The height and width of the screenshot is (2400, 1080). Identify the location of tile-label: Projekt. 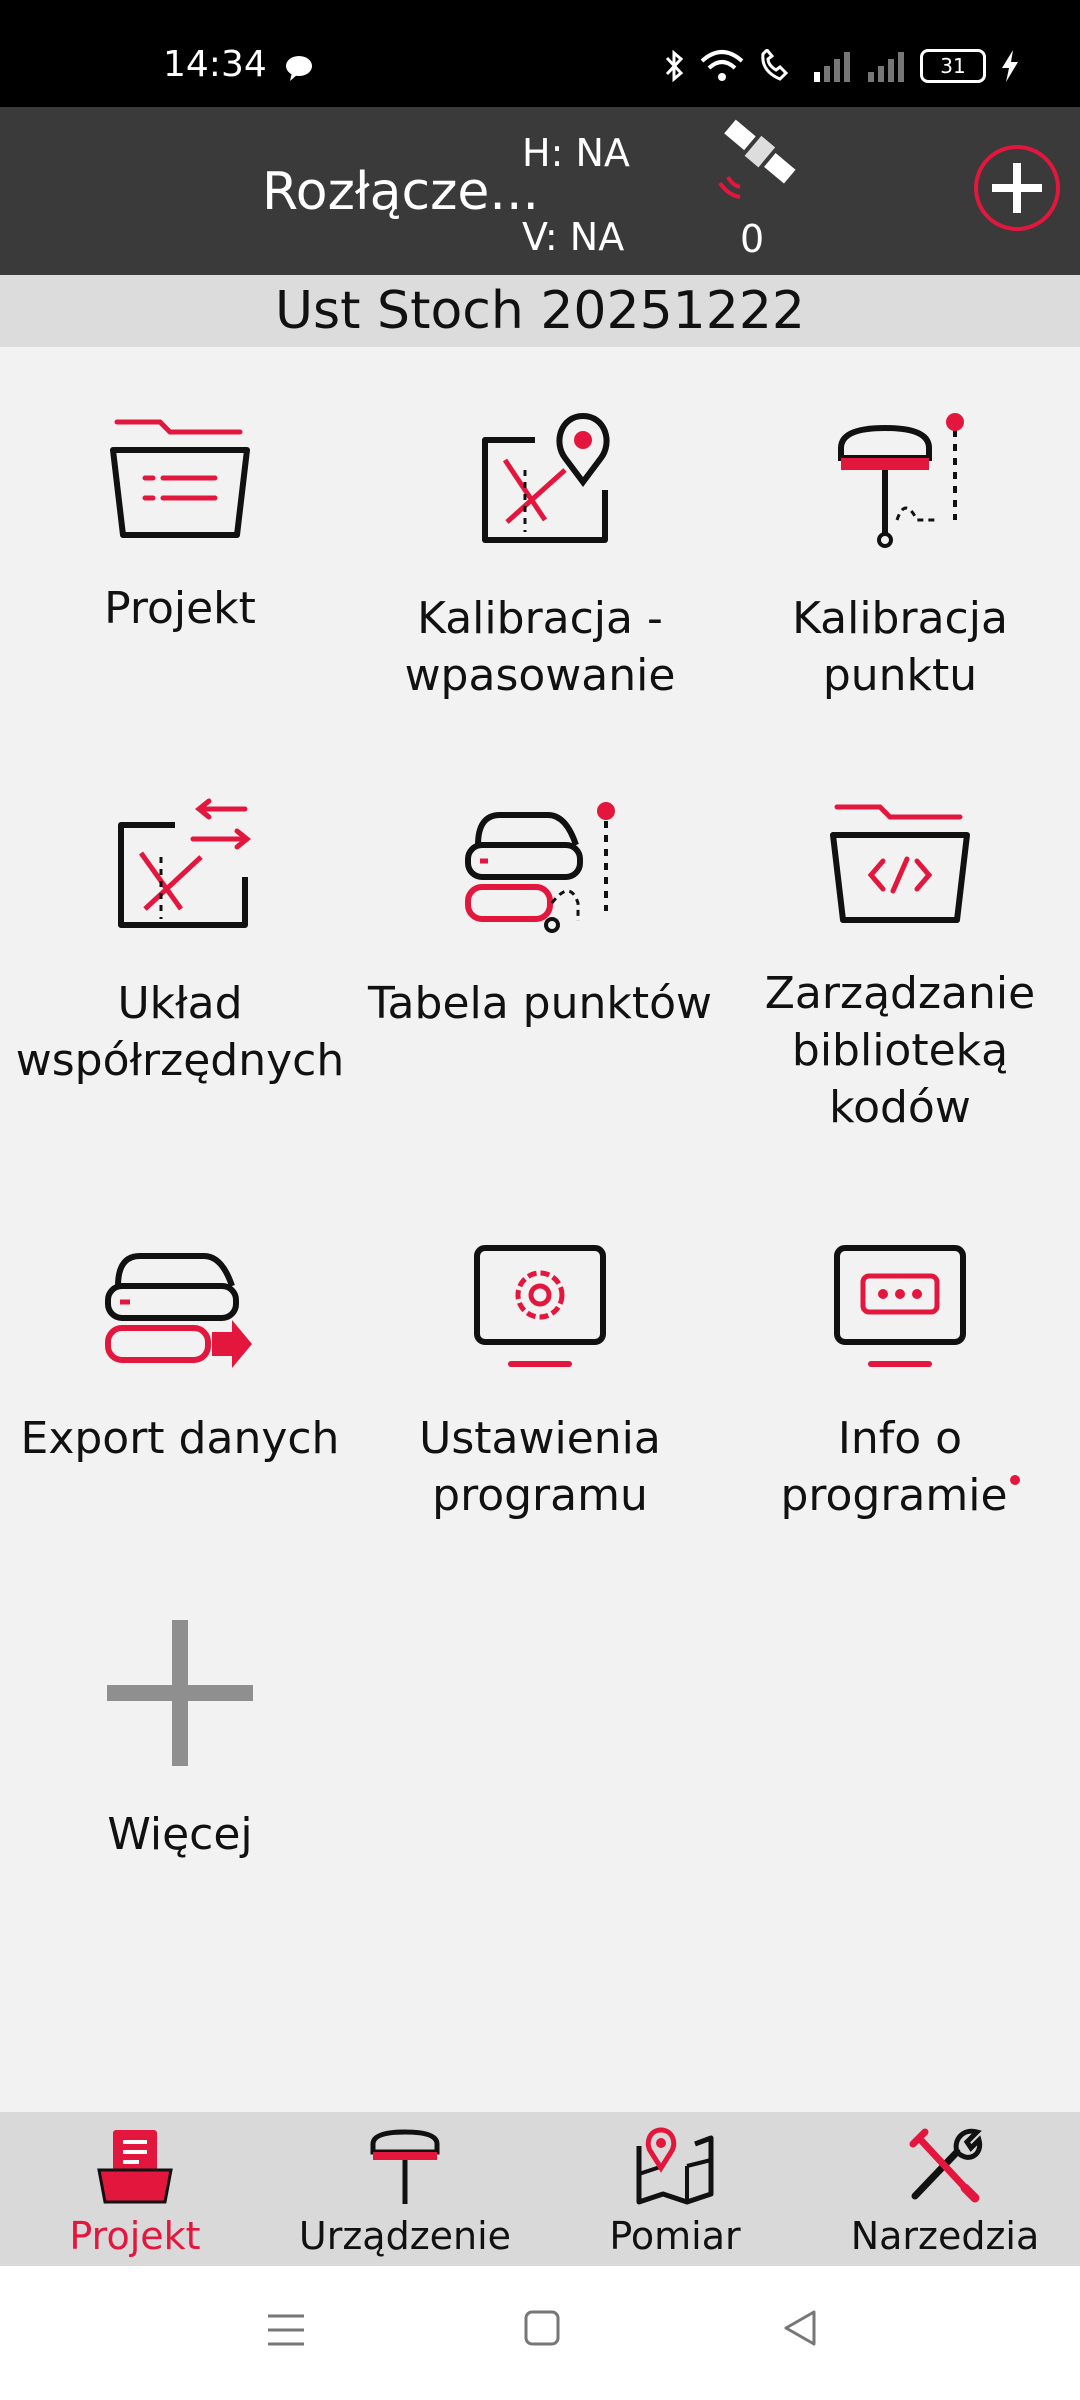
(180, 608).